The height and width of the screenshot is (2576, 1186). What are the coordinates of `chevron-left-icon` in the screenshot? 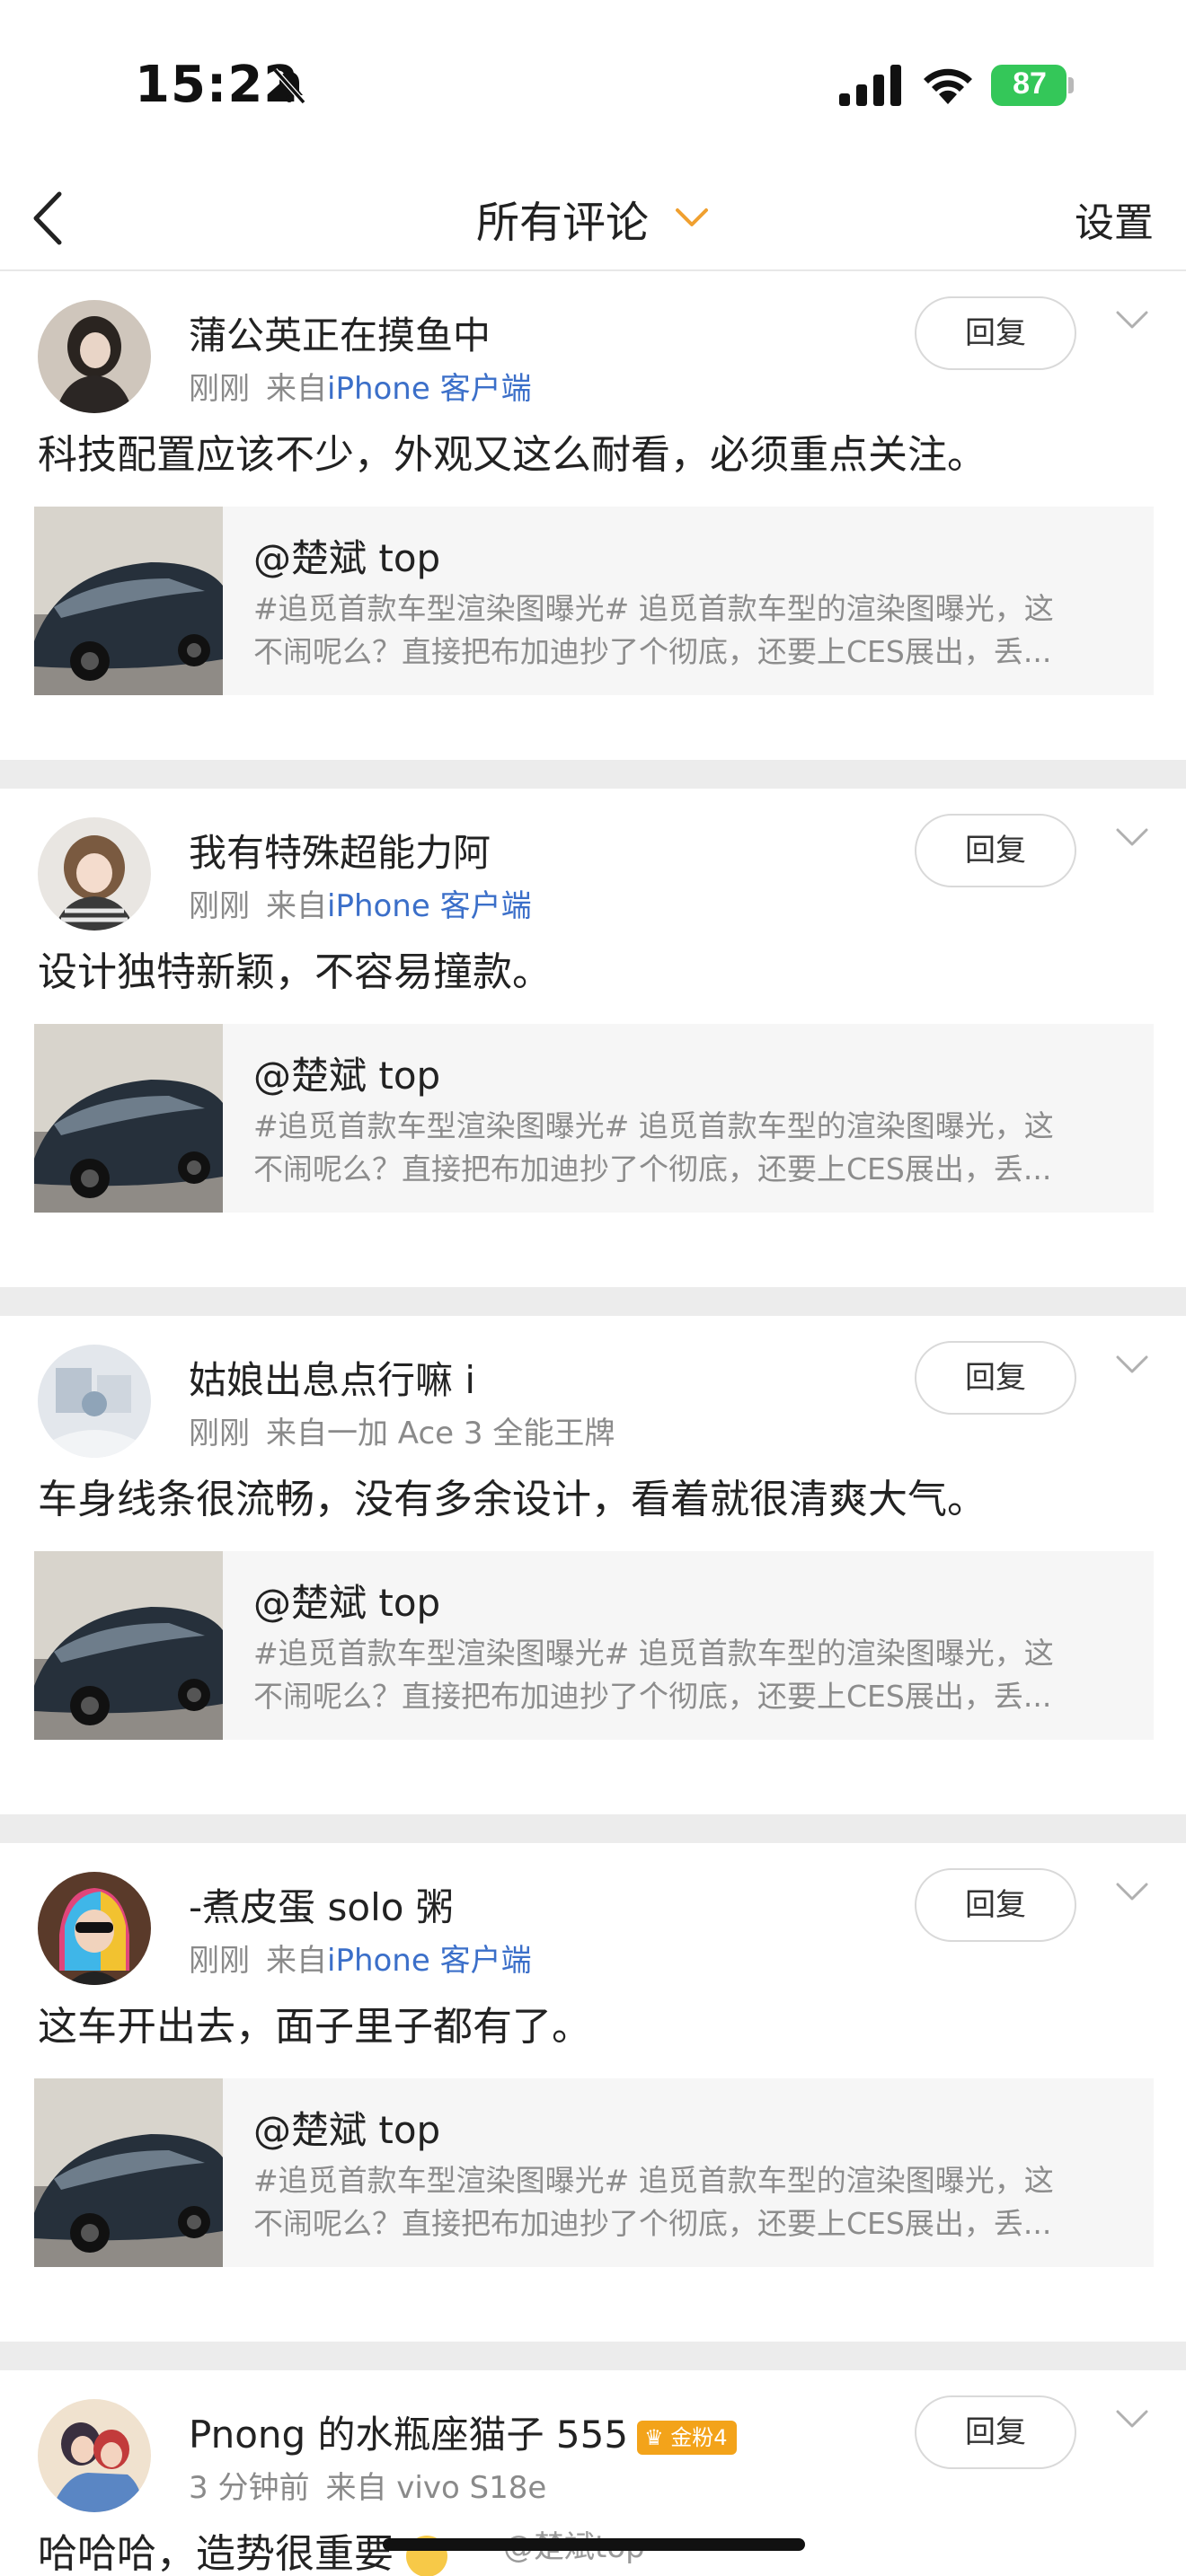 It's located at (49, 218).